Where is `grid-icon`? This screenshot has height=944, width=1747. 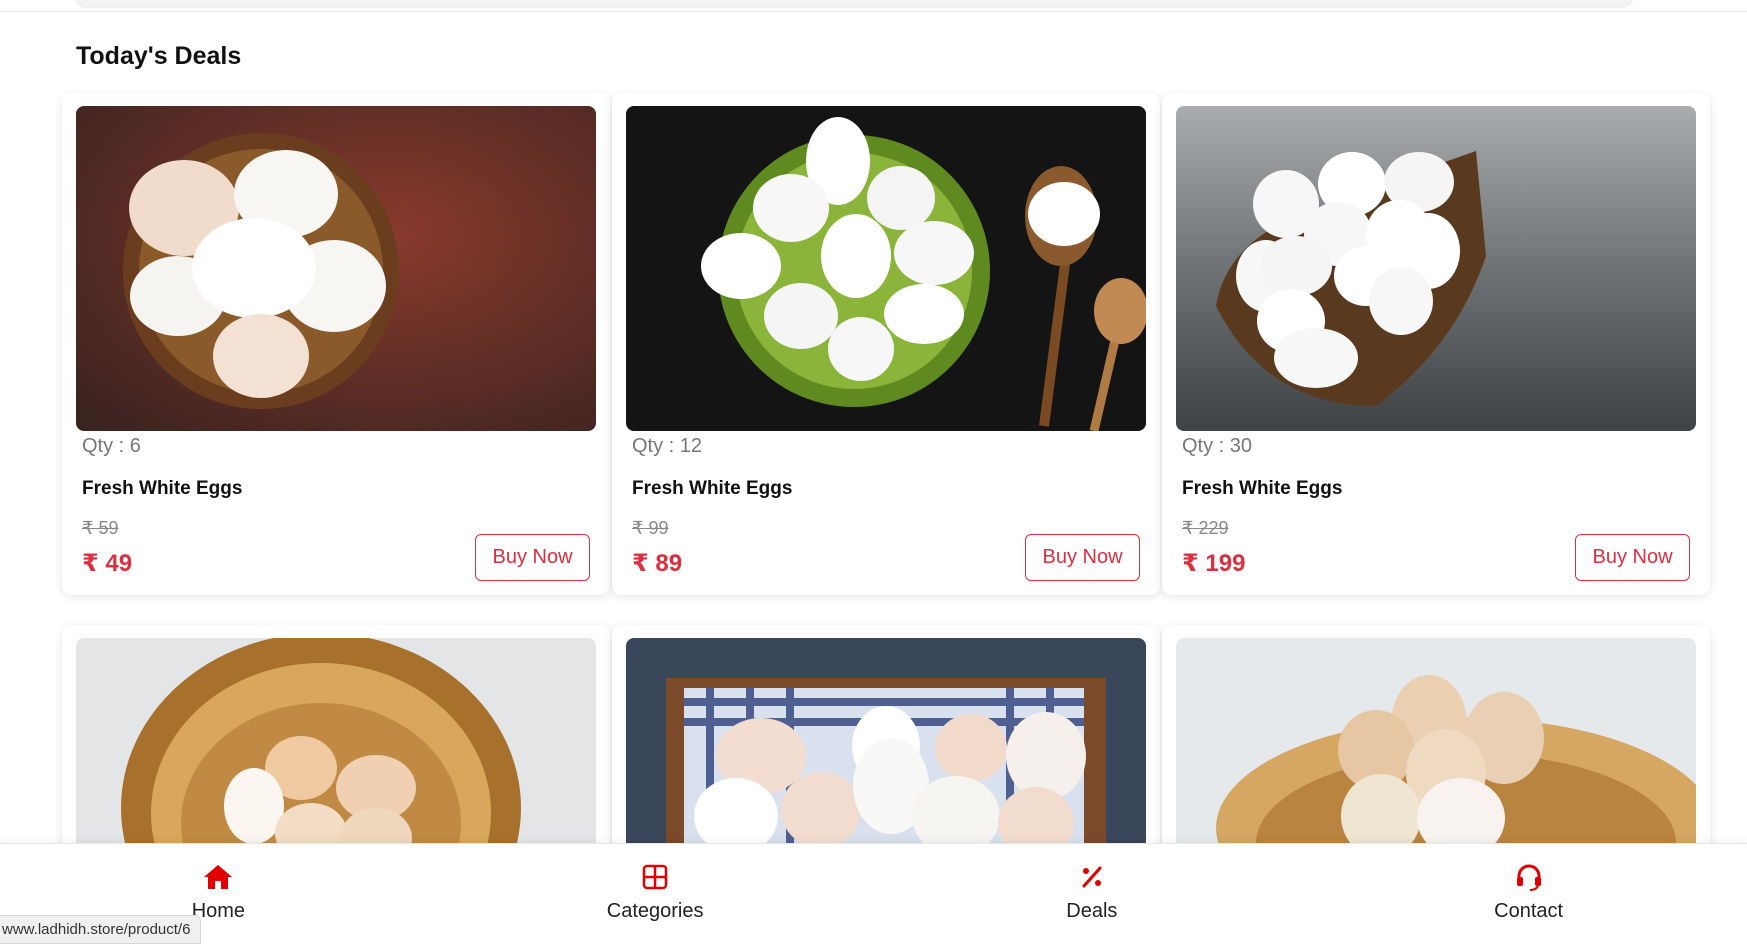 grid-icon is located at coordinates (655, 877).